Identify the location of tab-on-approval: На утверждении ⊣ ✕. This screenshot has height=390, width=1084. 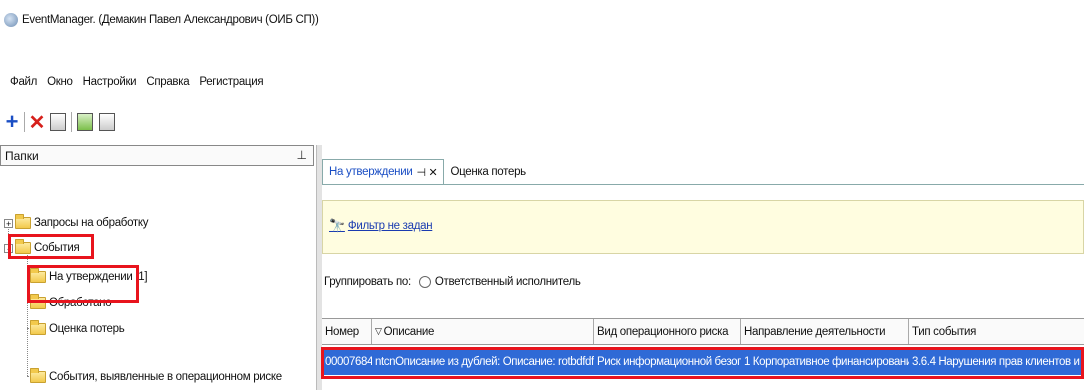
(383, 171).